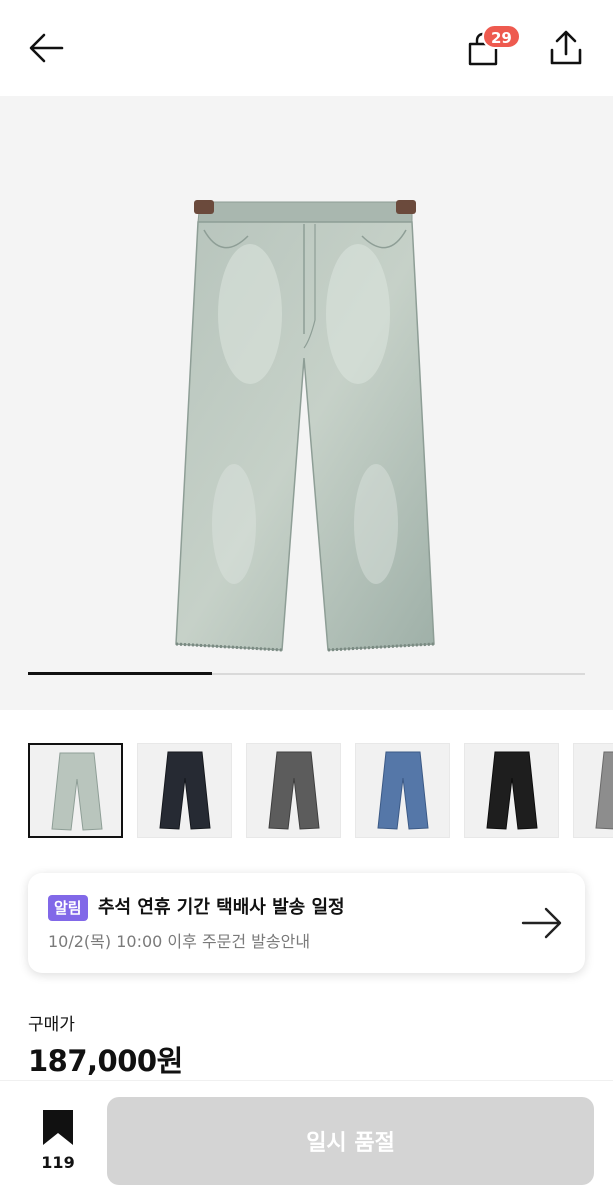 This screenshot has height=1200, width=613. What do you see at coordinates (120, 673) in the screenshot?
I see `image-progress-fill` at bounding box center [120, 673].